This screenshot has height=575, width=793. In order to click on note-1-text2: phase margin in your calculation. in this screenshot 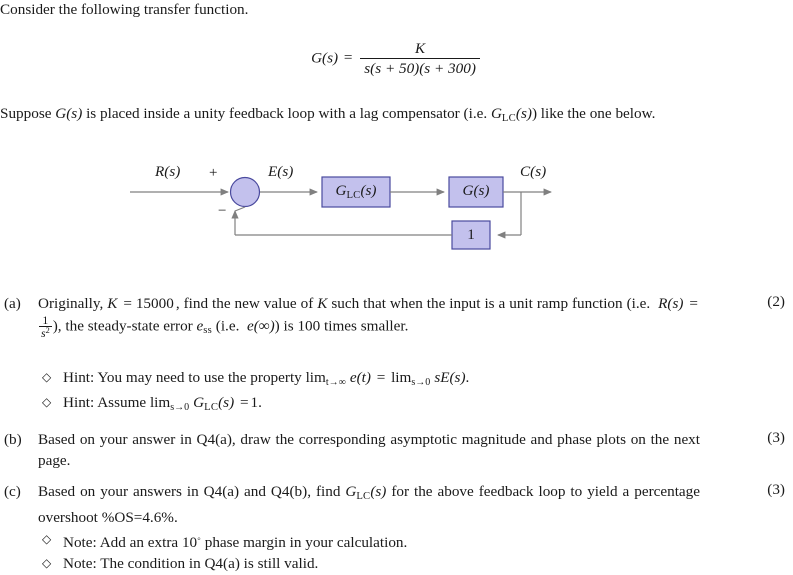, I will do `click(304, 543)`.